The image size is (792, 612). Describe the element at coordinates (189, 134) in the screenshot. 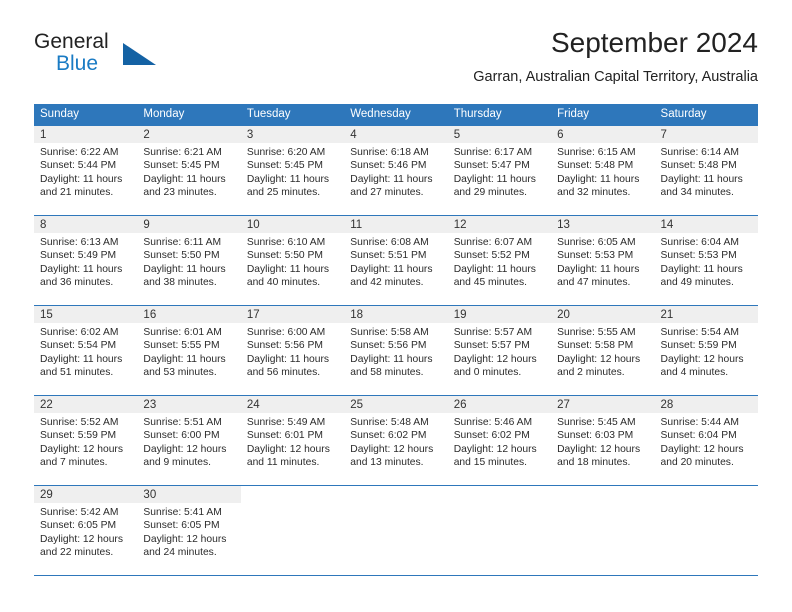

I see `day-number: 2` at that location.